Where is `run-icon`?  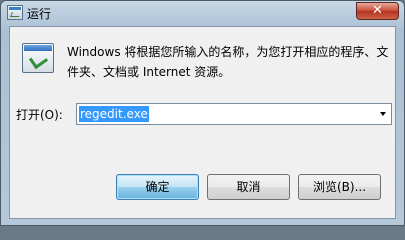 run-icon is located at coordinates (38, 58).